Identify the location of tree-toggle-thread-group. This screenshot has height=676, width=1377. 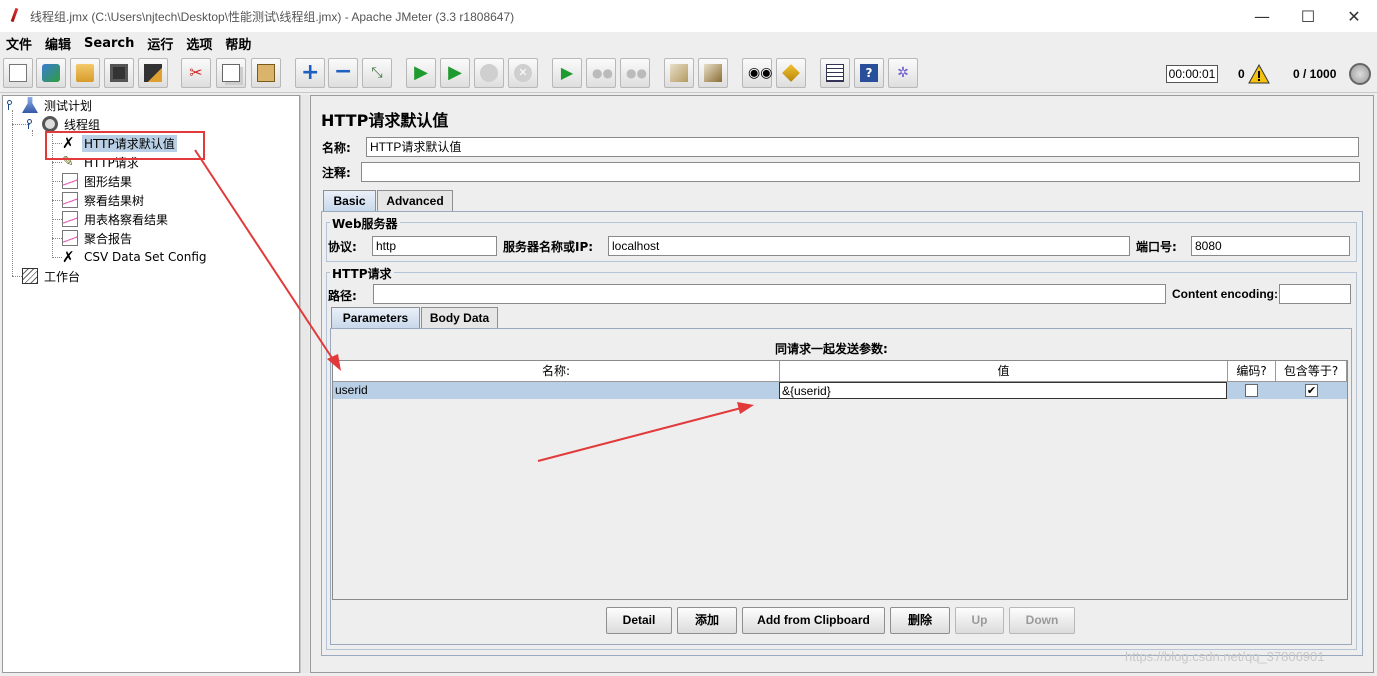
(28, 124).